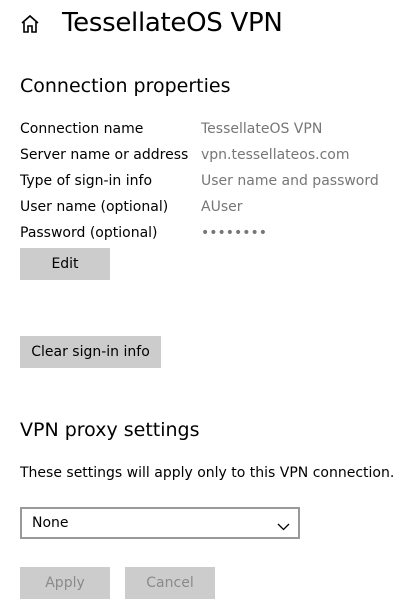 The height and width of the screenshot is (608, 401). I want to click on cancel-button: Cancel, so click(170, 583).